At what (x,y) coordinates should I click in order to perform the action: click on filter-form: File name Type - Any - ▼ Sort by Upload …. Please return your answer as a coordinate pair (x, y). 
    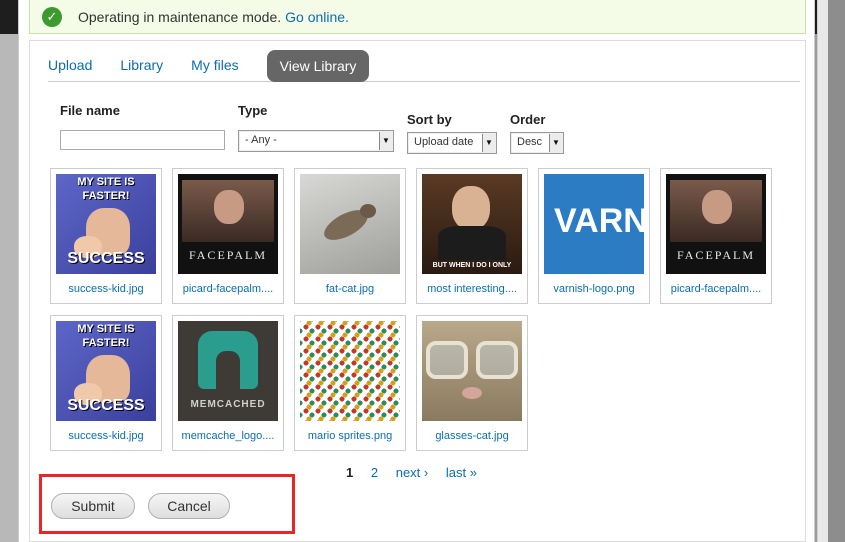
    Looking at the image, I should click on (420, 129).